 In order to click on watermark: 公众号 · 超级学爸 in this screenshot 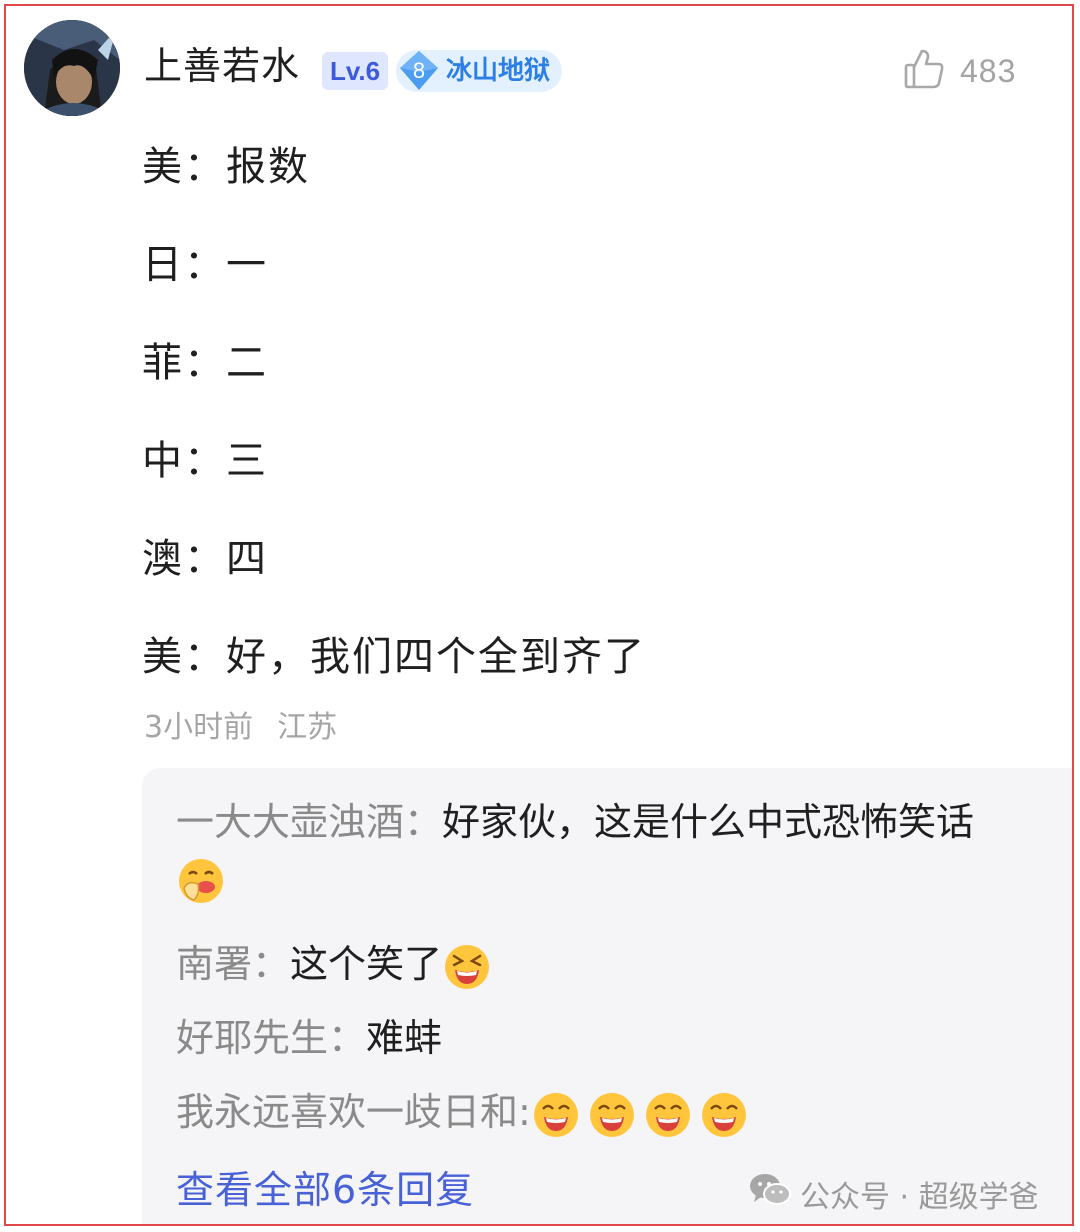, I will do `click(893, 1194)`.